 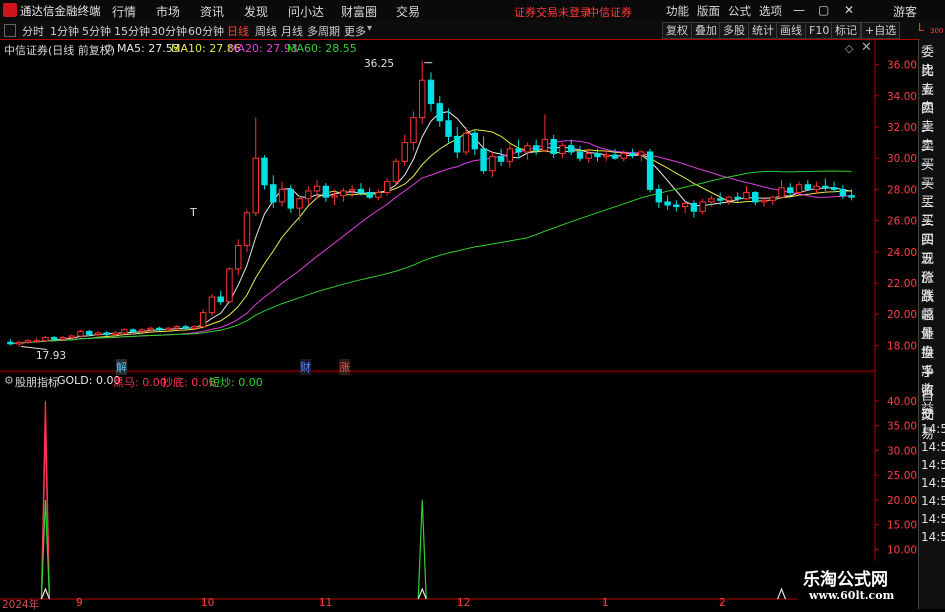 I want to click on period-daily: 日线, so click(x=238, y=31).